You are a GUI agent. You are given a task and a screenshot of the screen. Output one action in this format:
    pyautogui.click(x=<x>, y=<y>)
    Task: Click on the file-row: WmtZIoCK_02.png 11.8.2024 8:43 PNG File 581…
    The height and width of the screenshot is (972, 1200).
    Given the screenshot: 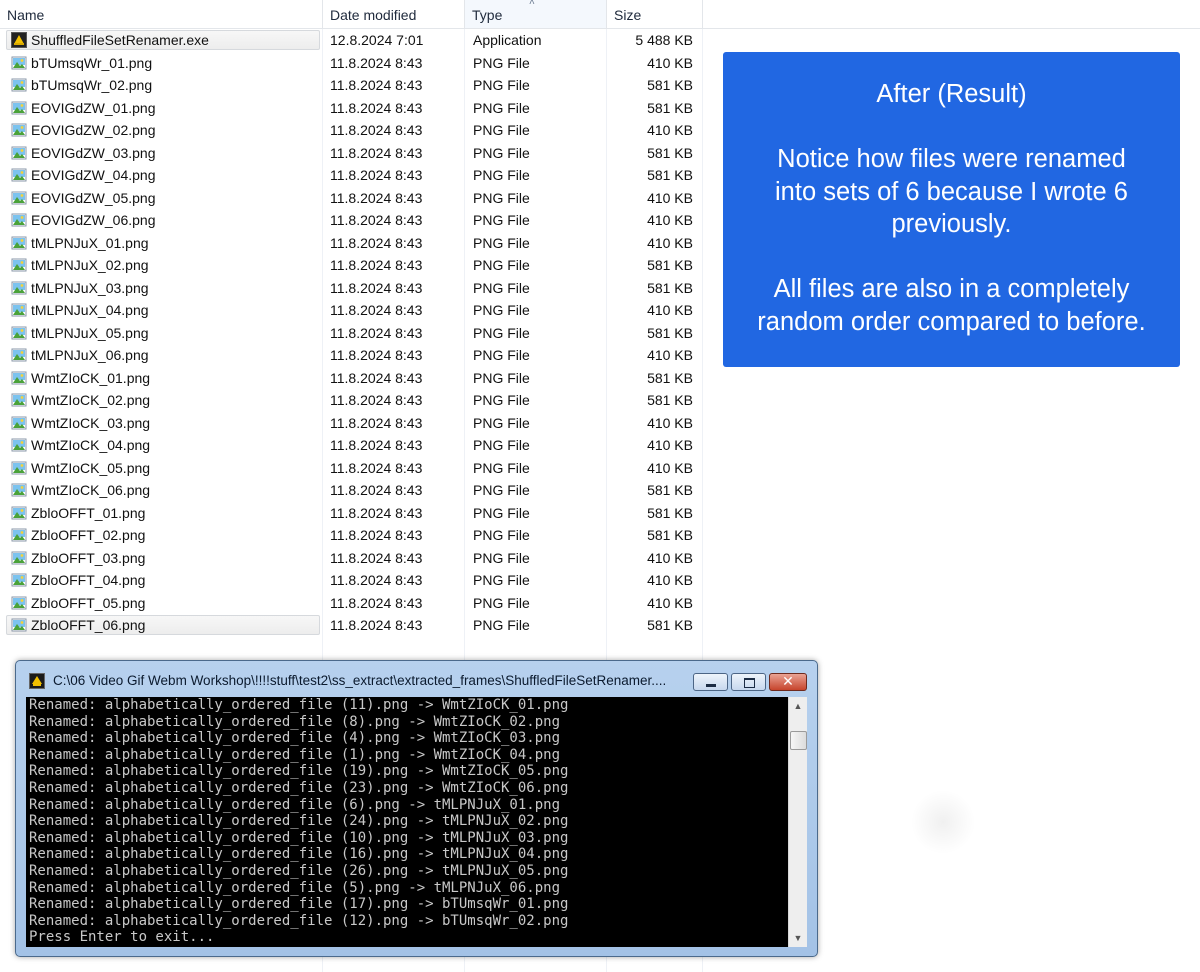 What is the action you would take?
    pyautogui.click(x=352, y=400)
    